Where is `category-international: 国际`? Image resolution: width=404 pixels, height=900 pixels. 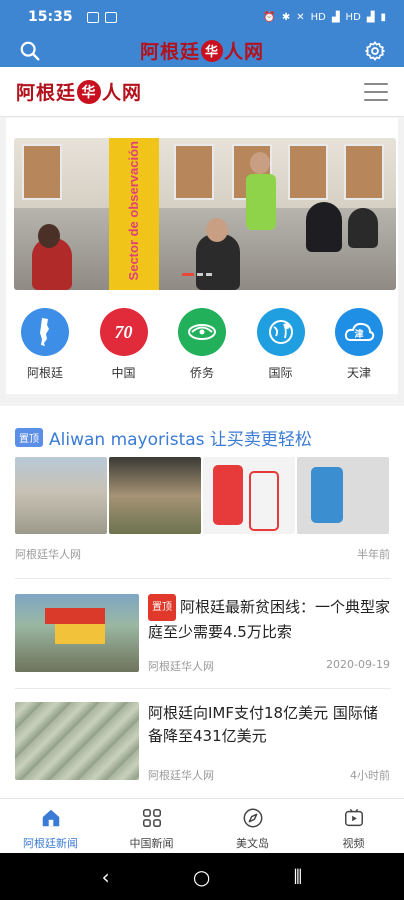 category-international: 国际 is located at coordinates (281, 344).